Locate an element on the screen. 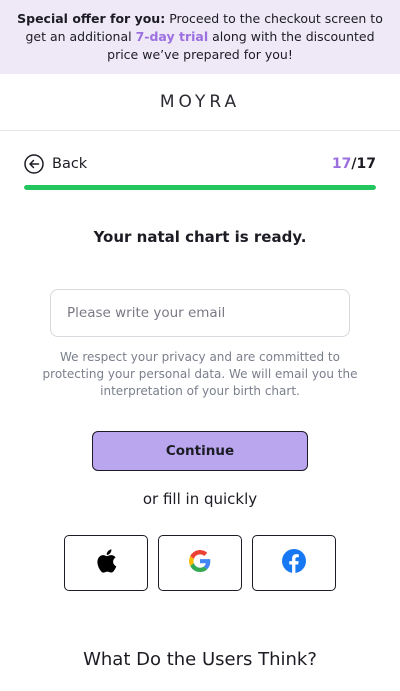  back-arrow-icon is located at coordinates (34, 164).